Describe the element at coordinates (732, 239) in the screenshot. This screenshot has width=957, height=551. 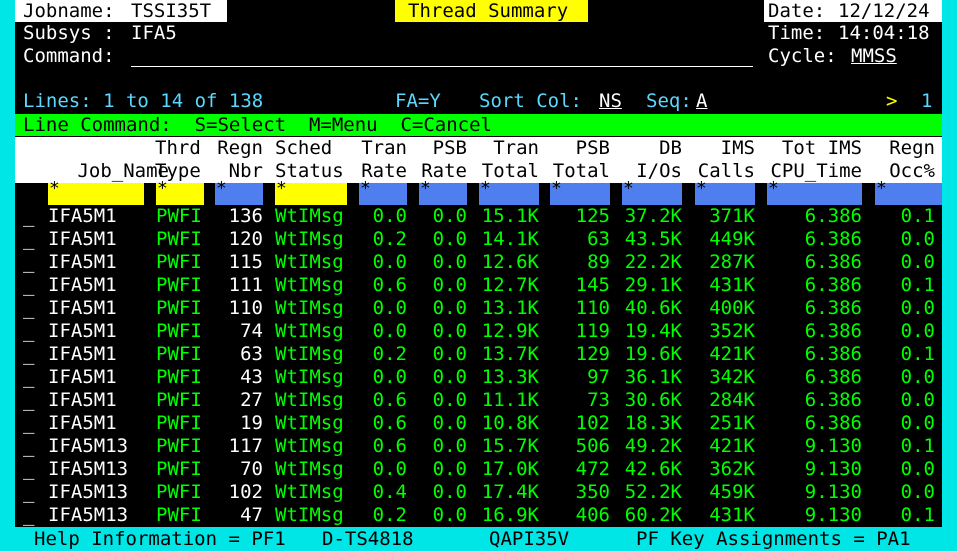
I see `cell-ims-calls: 449K` at that location.